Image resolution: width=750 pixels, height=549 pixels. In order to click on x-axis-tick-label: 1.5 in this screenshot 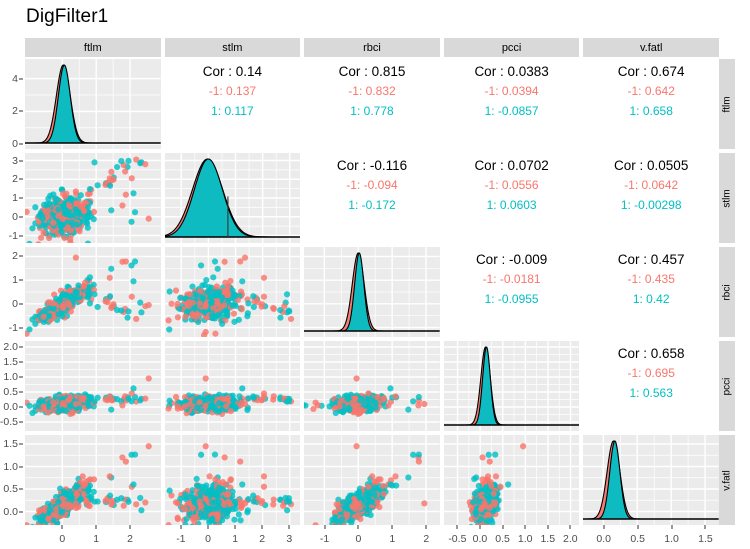, I will do `click(548, 539)`.